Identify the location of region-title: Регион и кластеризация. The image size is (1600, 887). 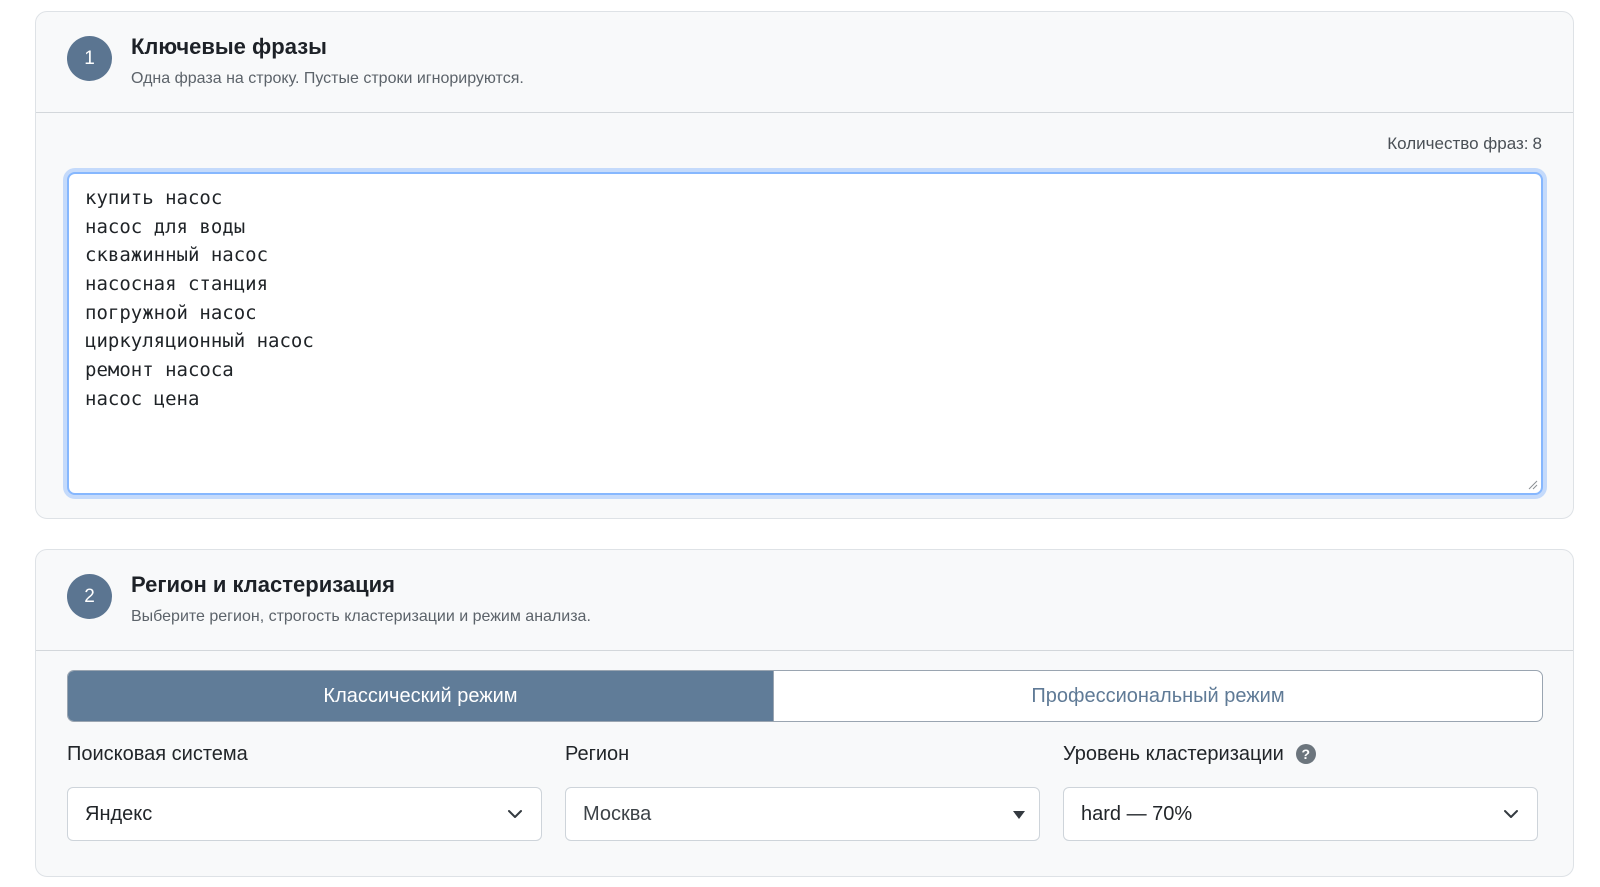
(263, 584).